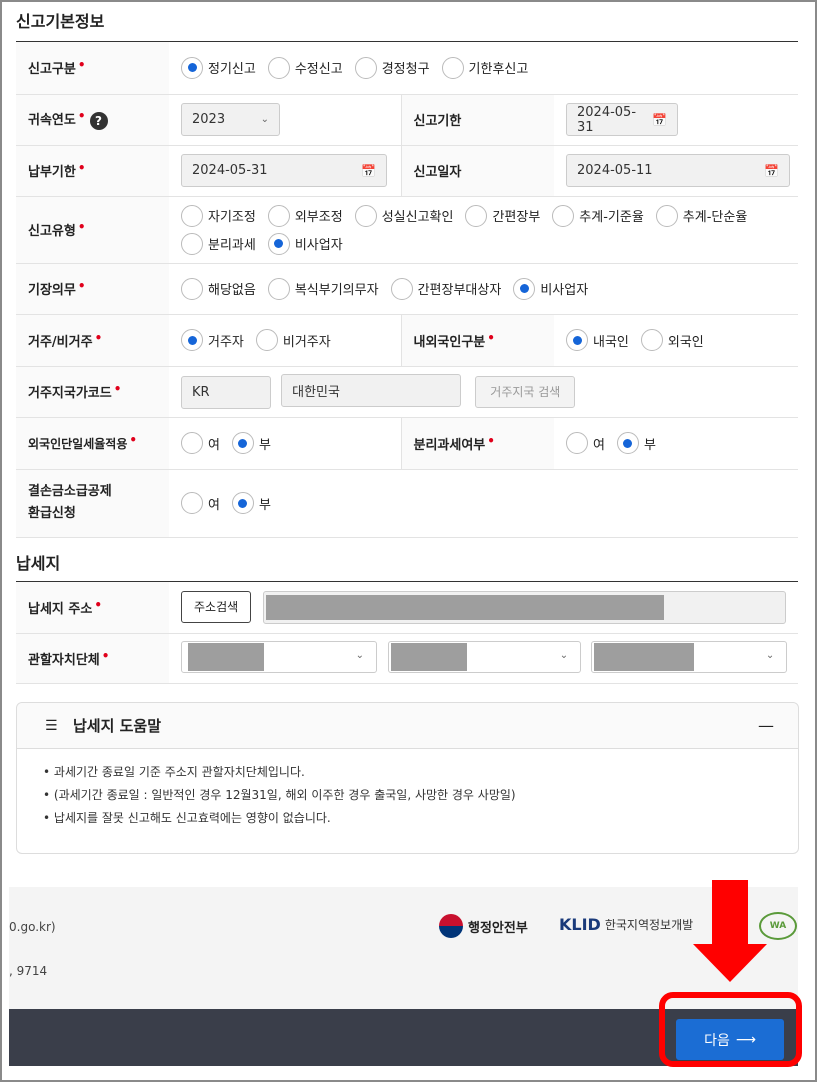 The height and width of the screenshot is (1082, 817). I want to click on radio-report-type-3: 기한후신고, so click(484, 67).